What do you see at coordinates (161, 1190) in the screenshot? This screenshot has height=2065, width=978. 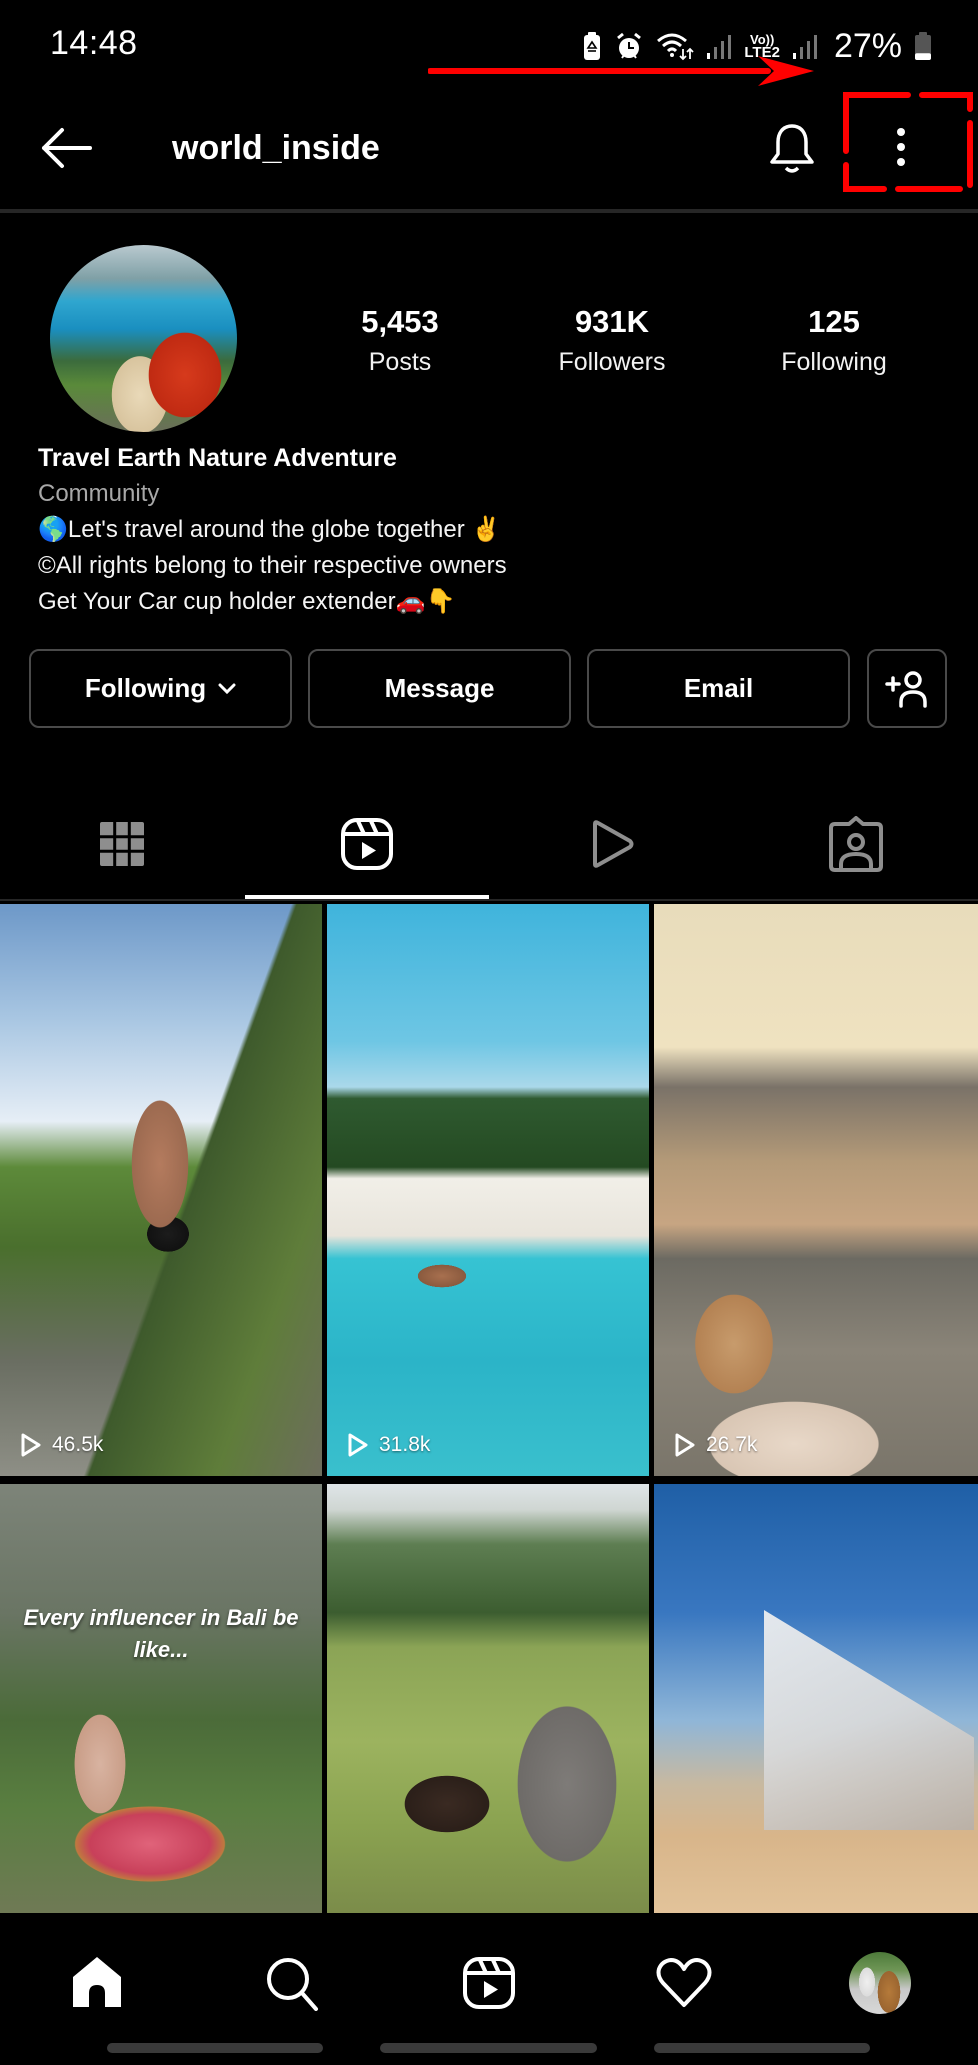 I see `reel-tile: 46.5k` at bounding box center [161, 1190].